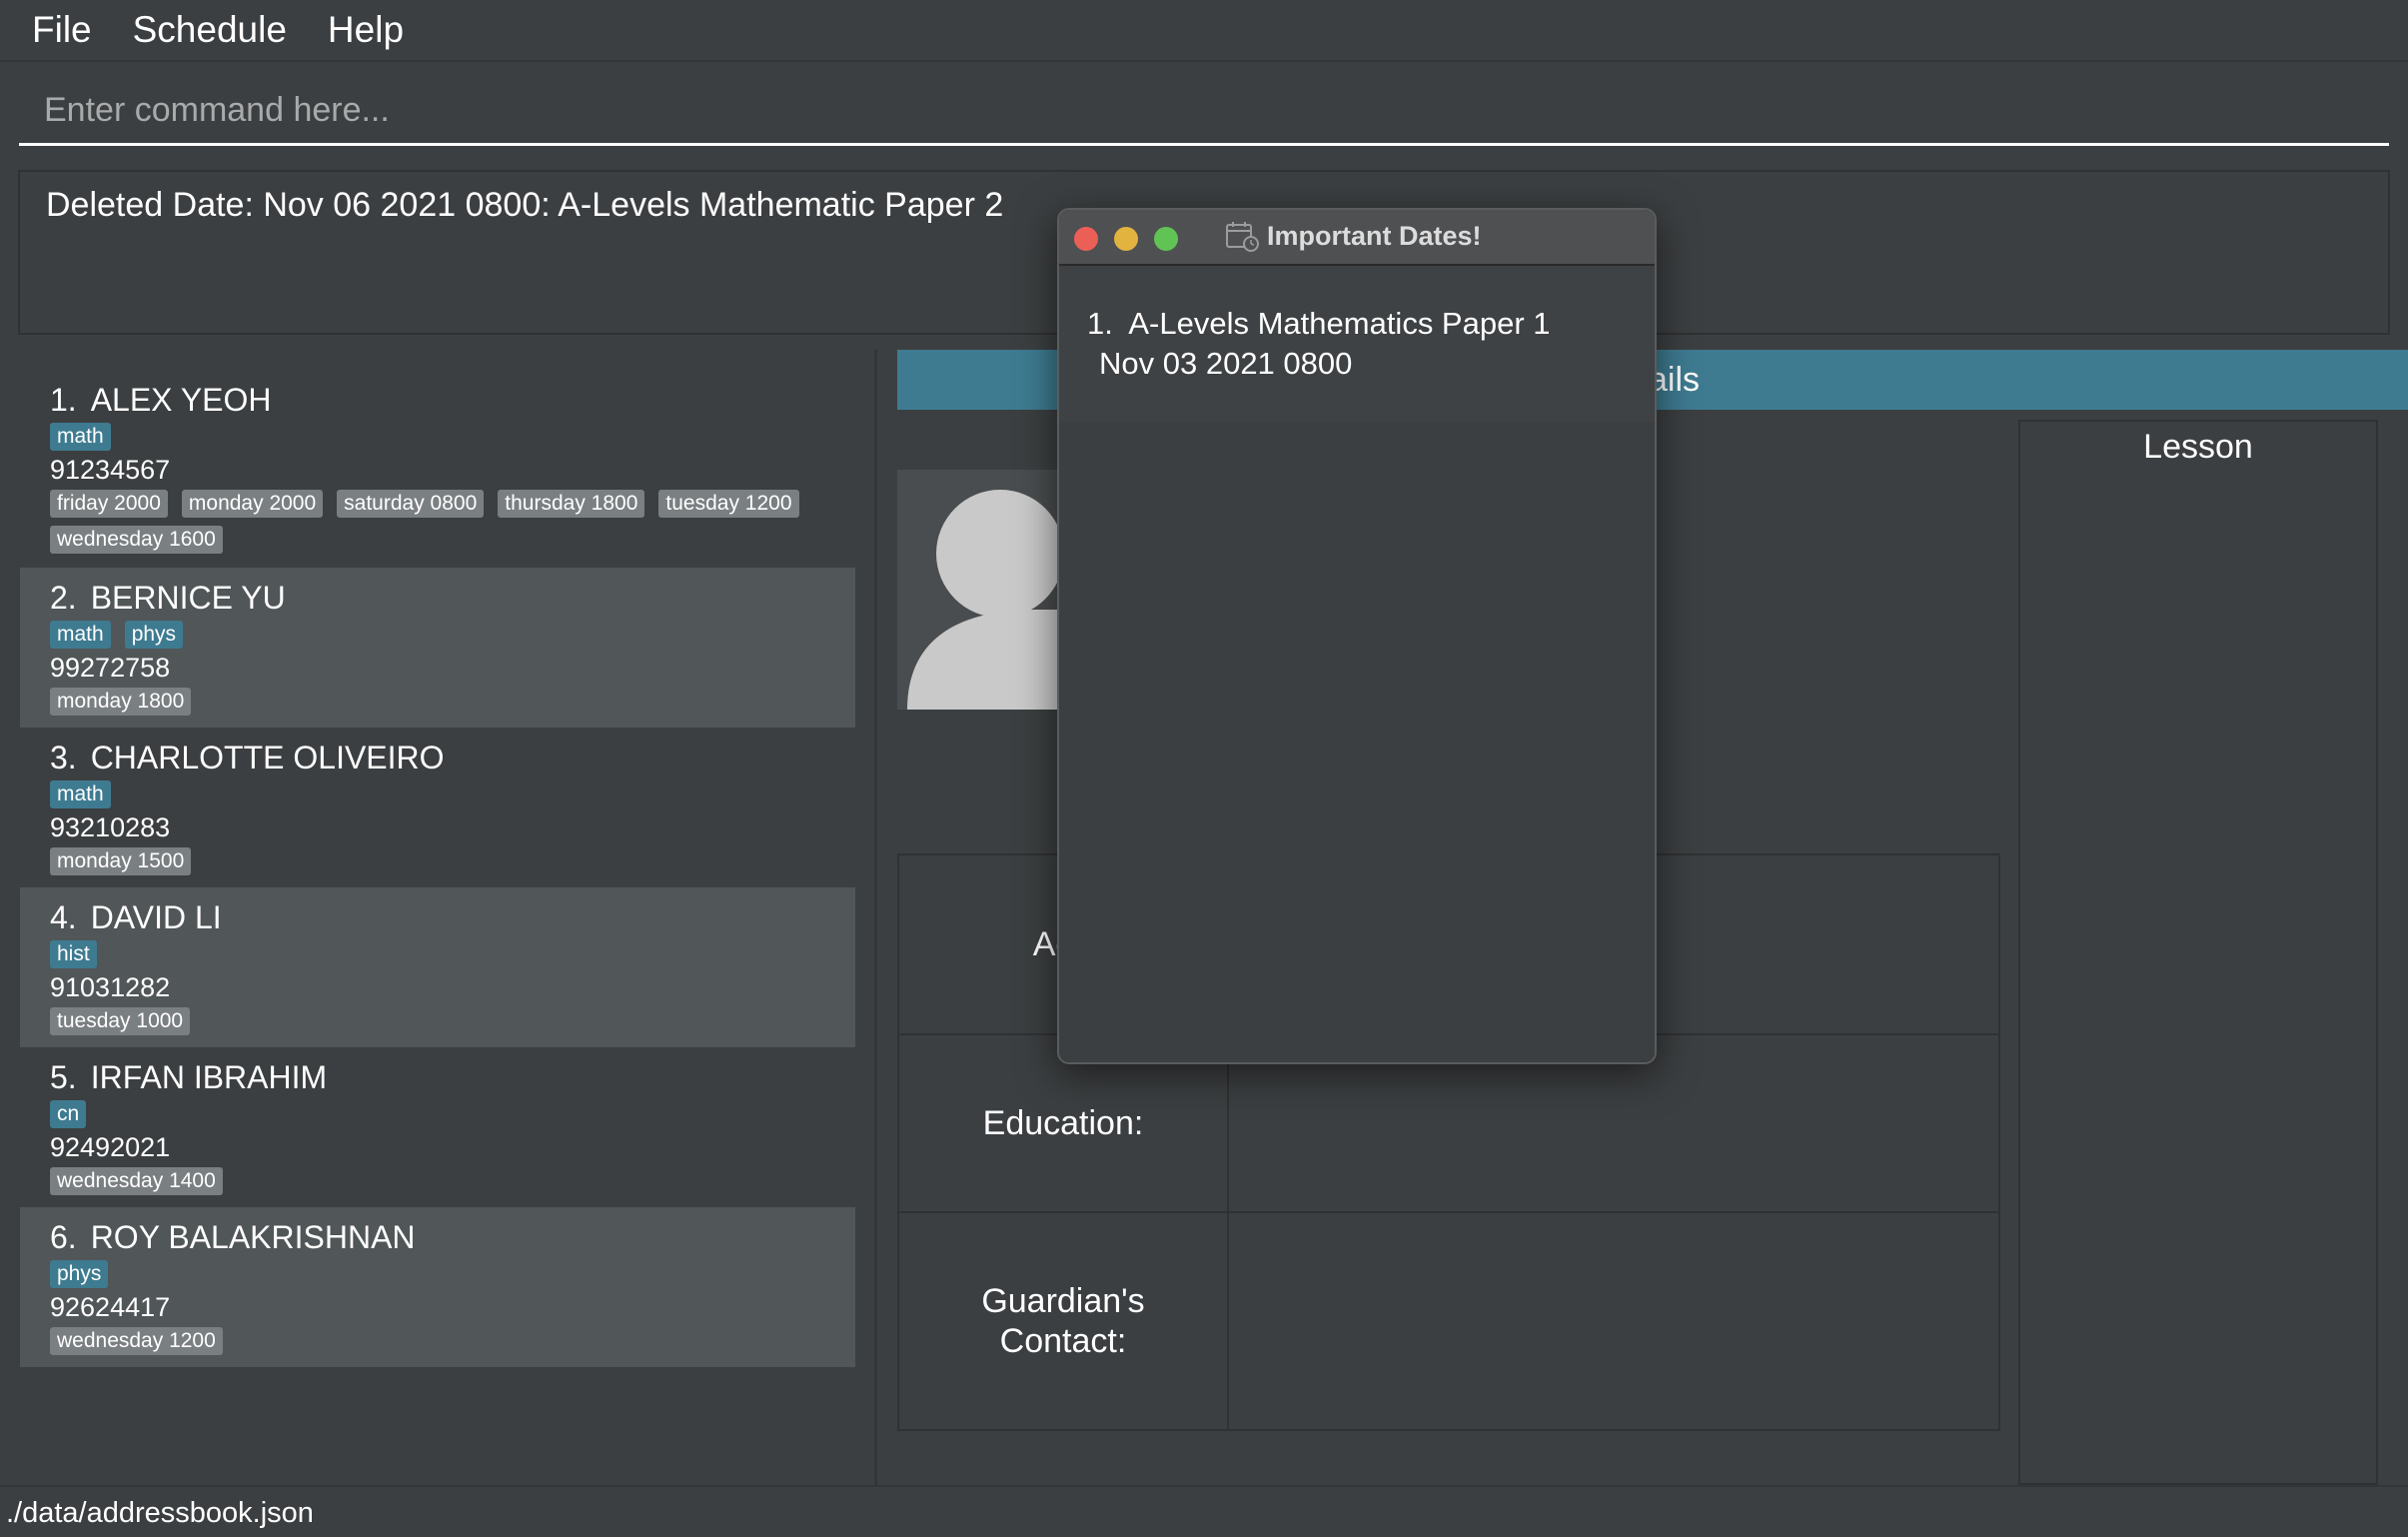 This screenshot has width=2408, height=1537. What do you see at coordinates (437, 400) in the screenshot?
I see `person-name-row: 1. ALEX YEOH` at bounding box center [437, 400].